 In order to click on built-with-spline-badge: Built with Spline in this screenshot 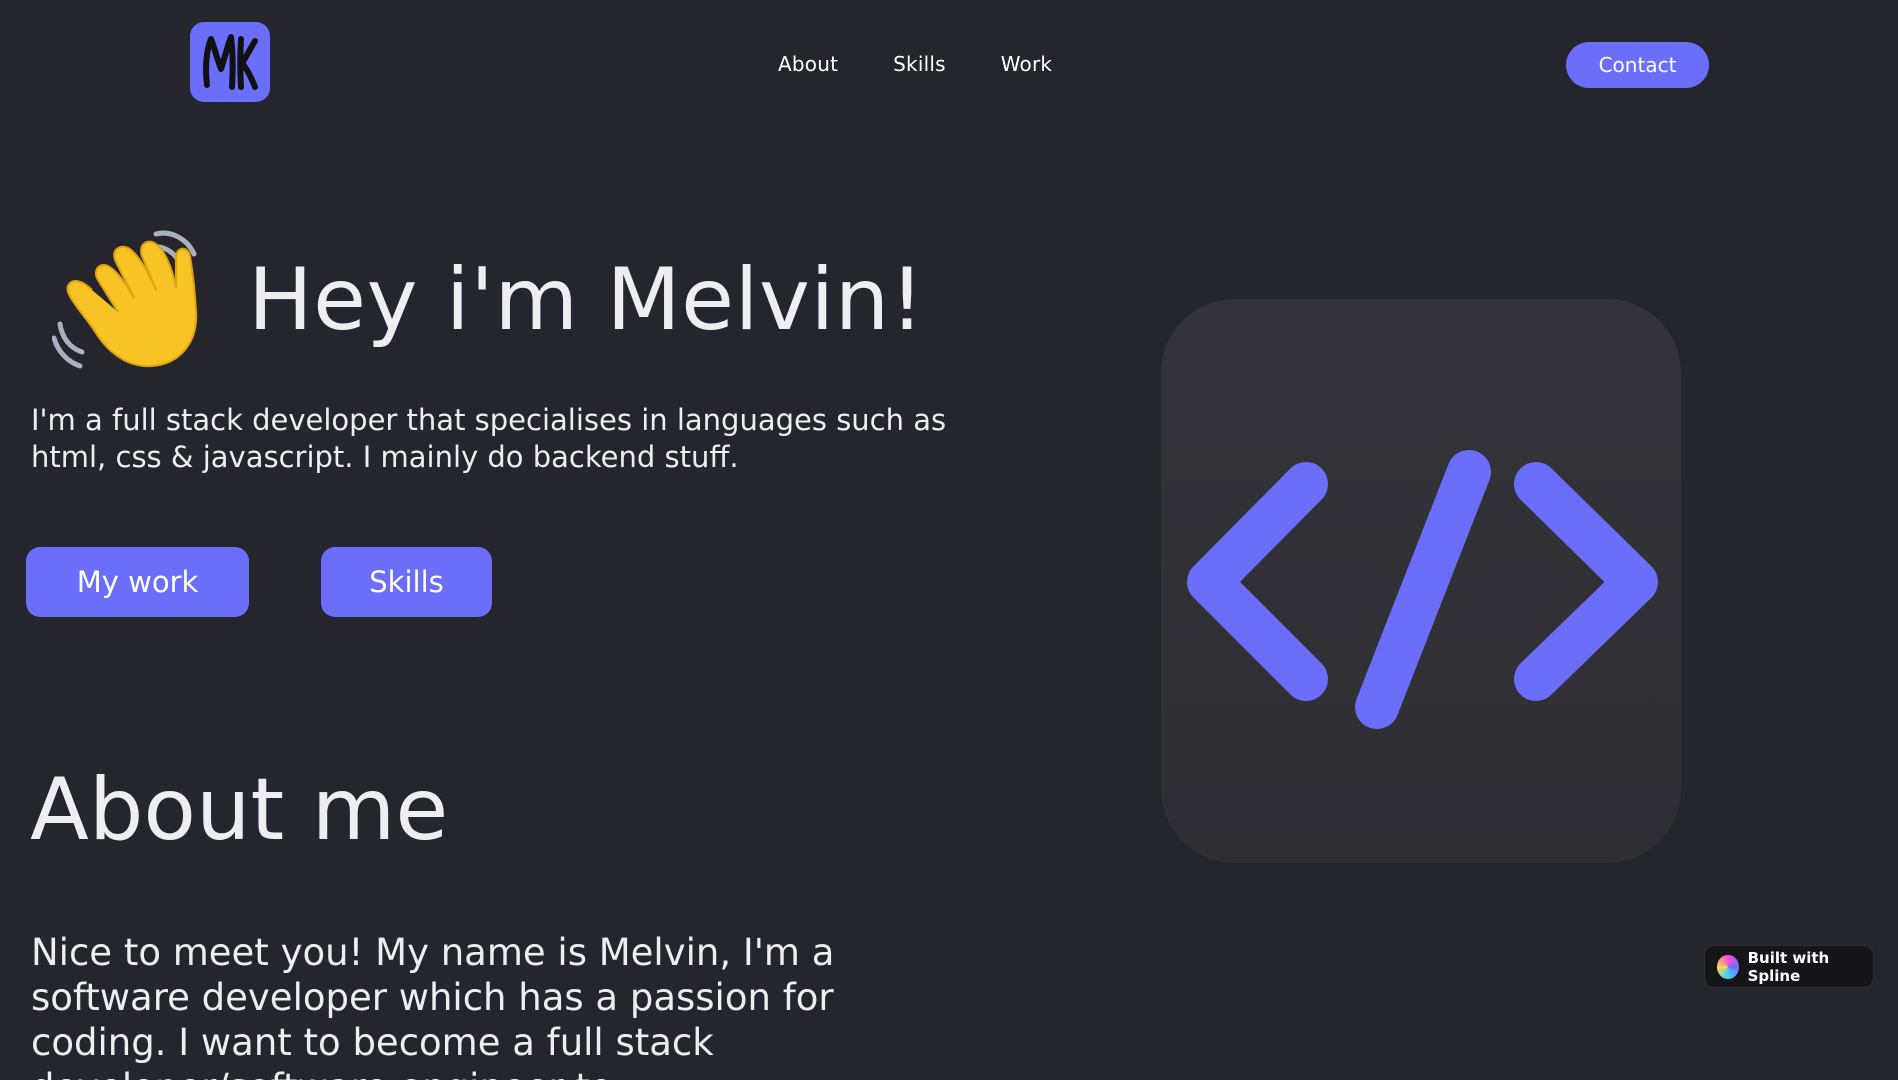, I will do `click(1789, 966)`.